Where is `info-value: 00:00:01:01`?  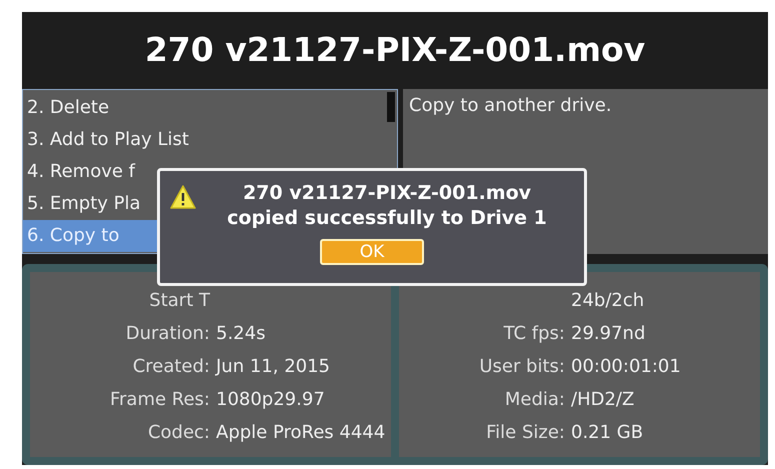 info-value: 00:00:01:01 is located at coordinates (626, 367).